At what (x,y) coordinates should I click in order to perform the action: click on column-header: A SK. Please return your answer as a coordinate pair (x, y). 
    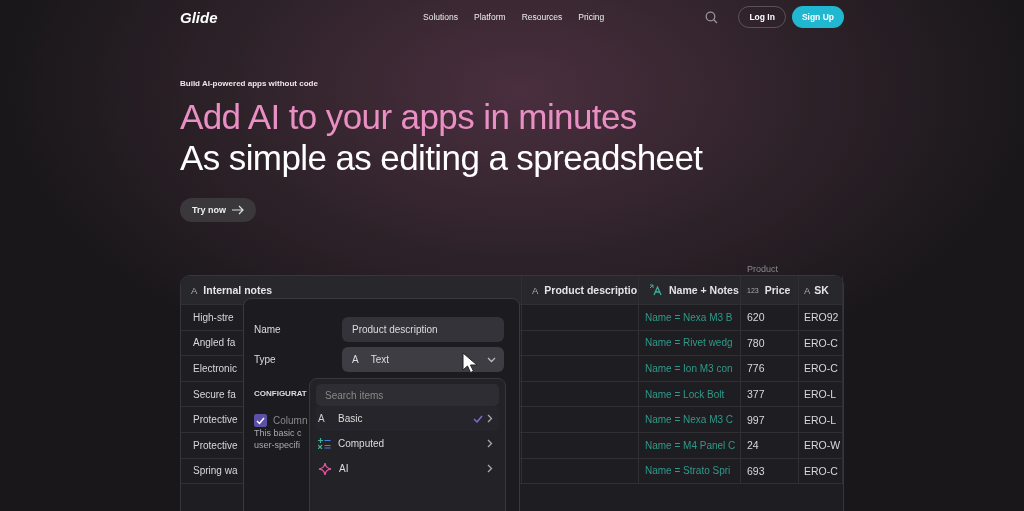
    Looking at the image, I should click on (821, 290).